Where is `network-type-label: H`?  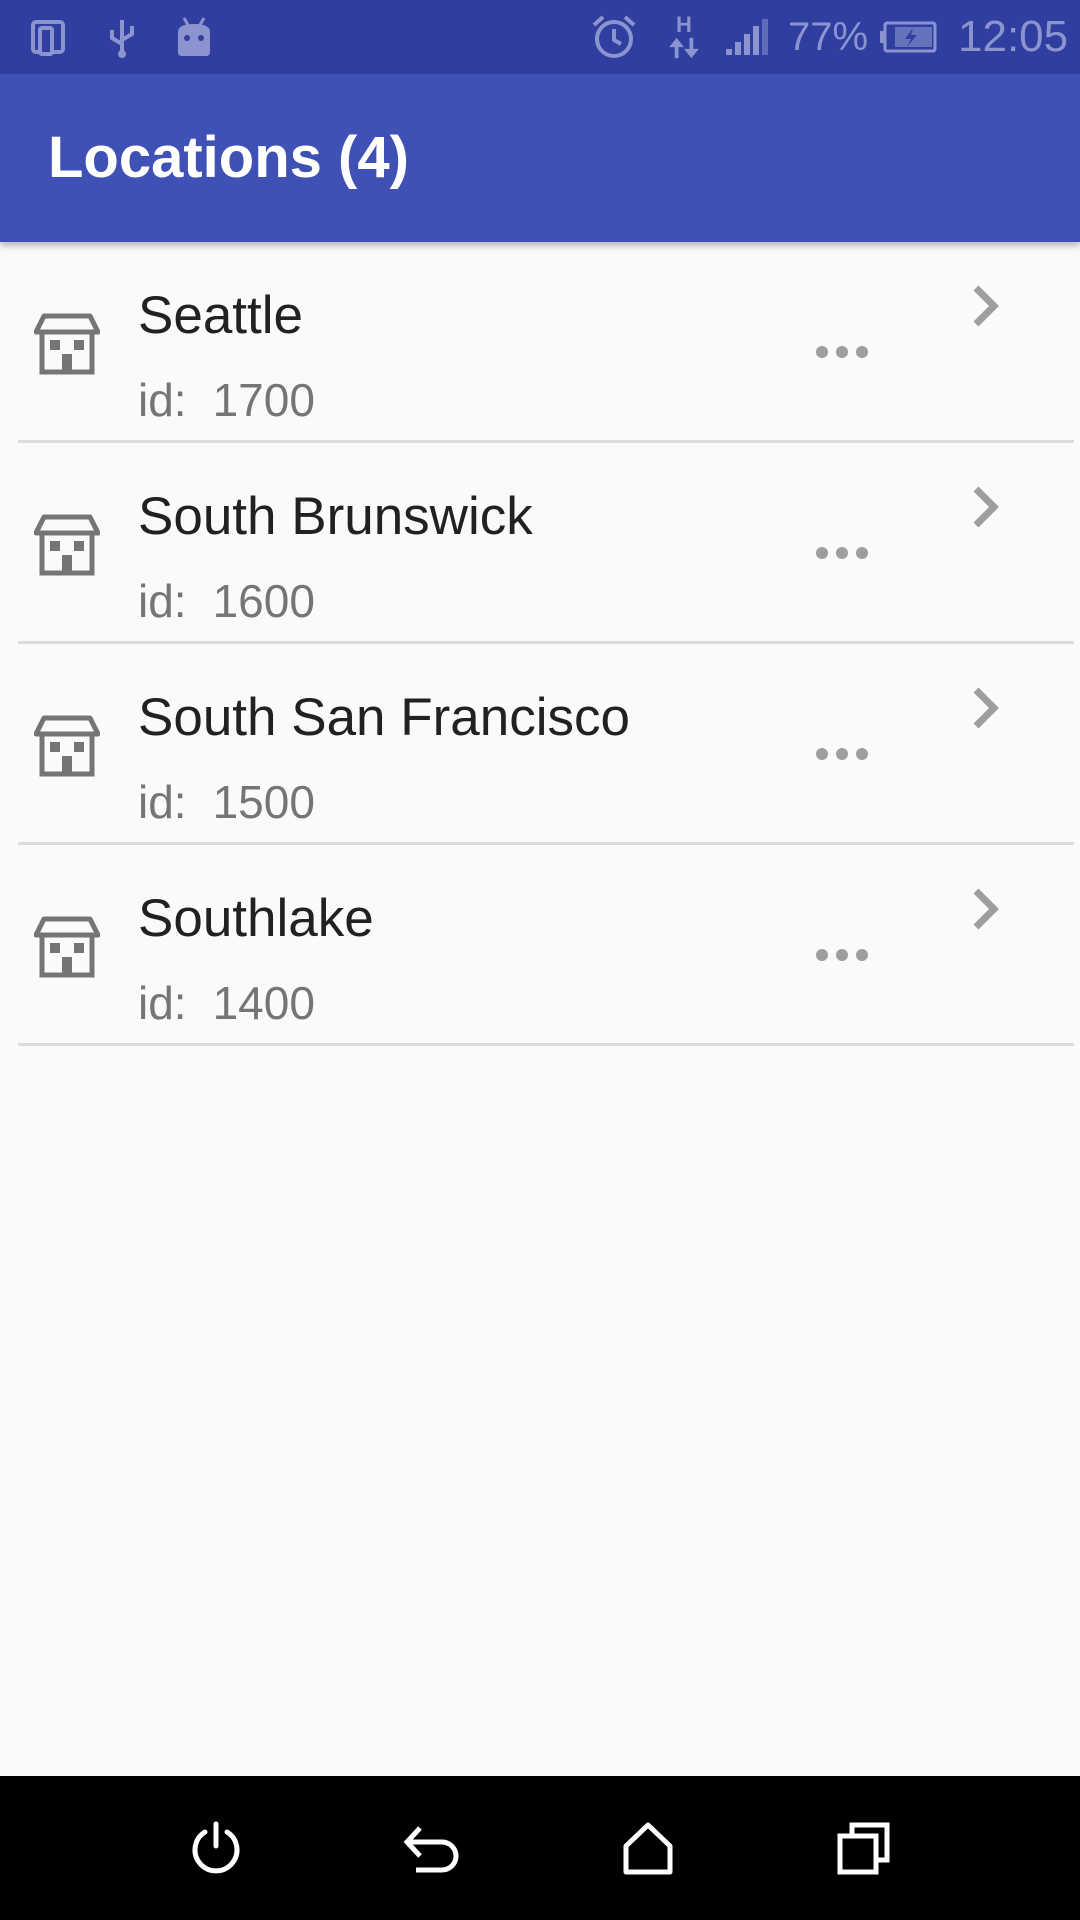
network-type-label: H is located at coordinates (684, 24).